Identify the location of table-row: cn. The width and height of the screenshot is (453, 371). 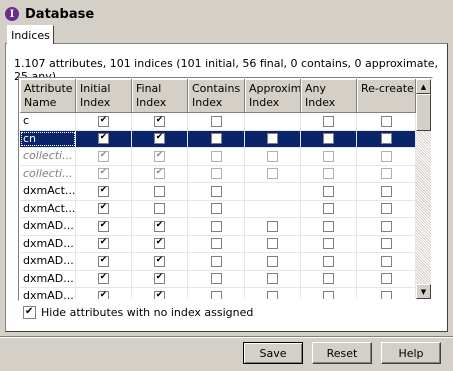
(218, 139).